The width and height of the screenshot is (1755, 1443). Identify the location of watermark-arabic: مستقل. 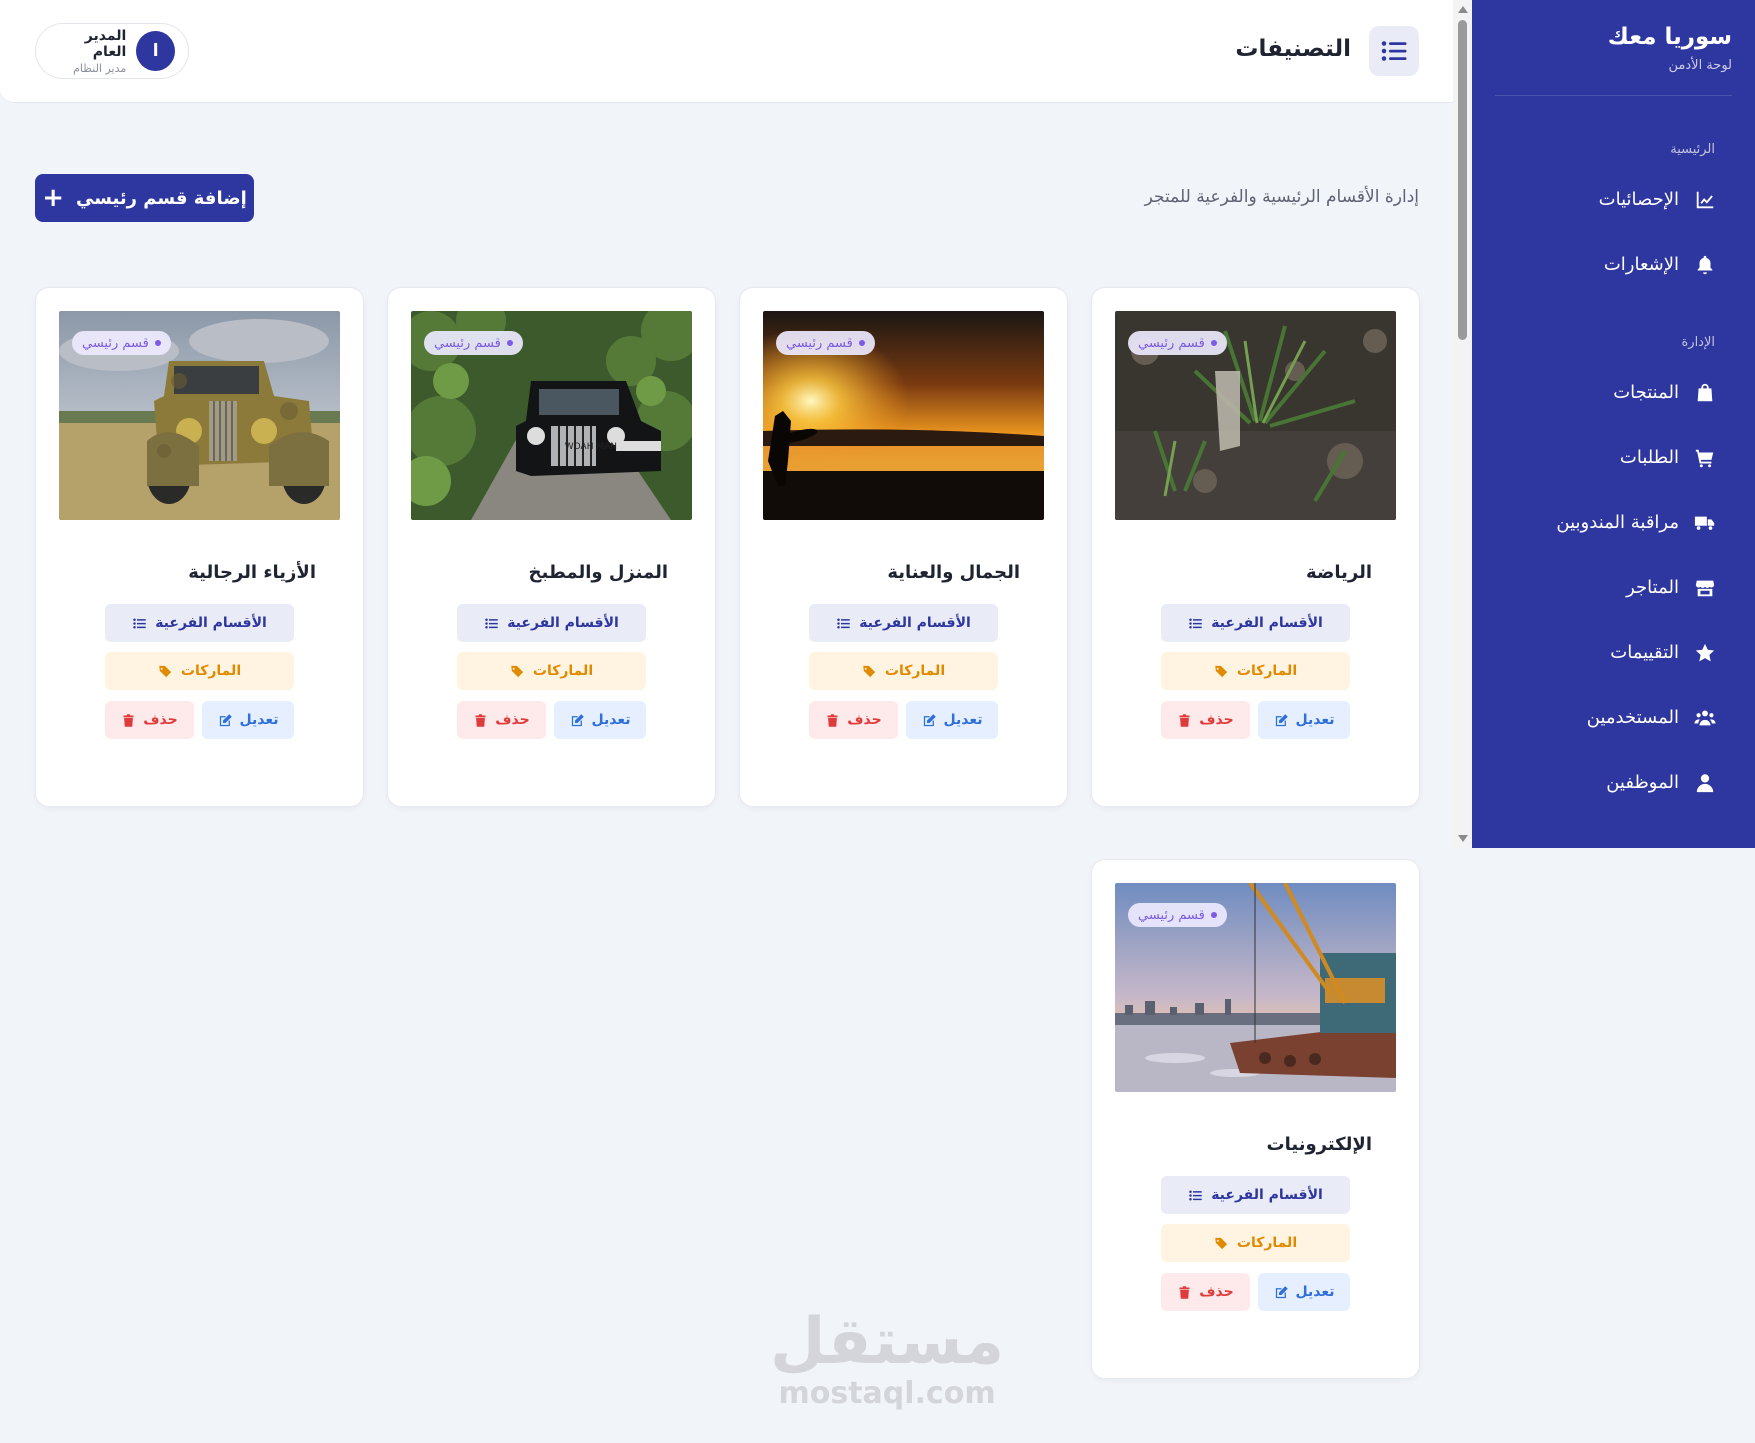
(887, 1342).